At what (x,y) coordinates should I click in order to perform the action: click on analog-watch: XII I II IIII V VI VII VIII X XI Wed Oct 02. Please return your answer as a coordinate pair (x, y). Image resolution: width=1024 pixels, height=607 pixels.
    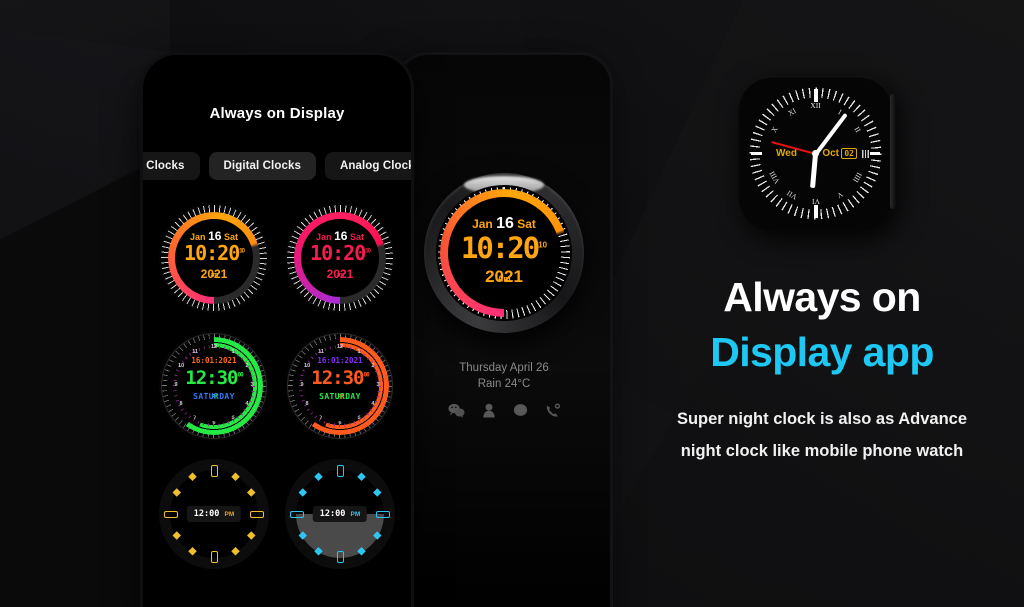
    Looking at the image, I should click on (817, 153).